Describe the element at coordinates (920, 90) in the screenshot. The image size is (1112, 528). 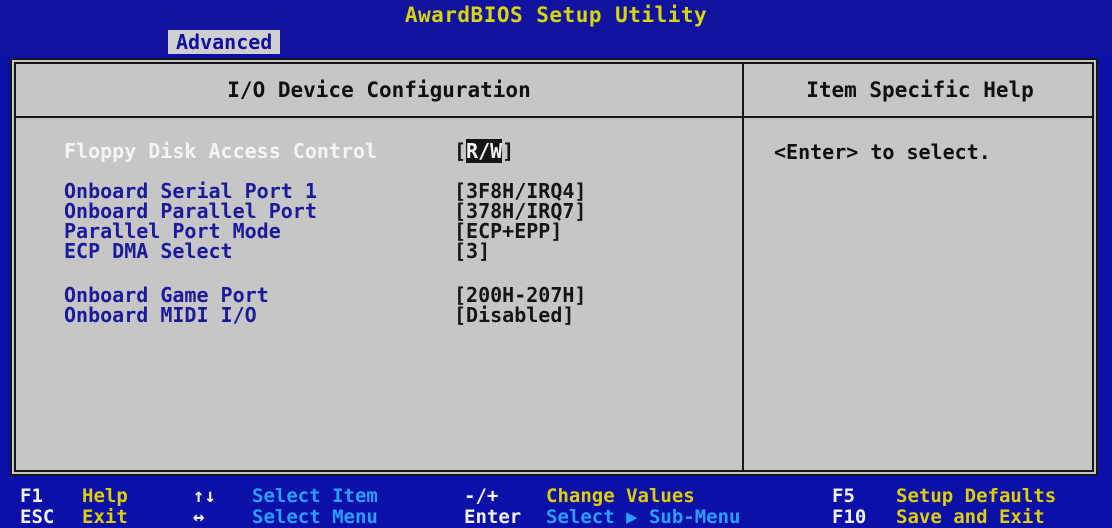
I see `help-title: Item Specific Help` at that location.